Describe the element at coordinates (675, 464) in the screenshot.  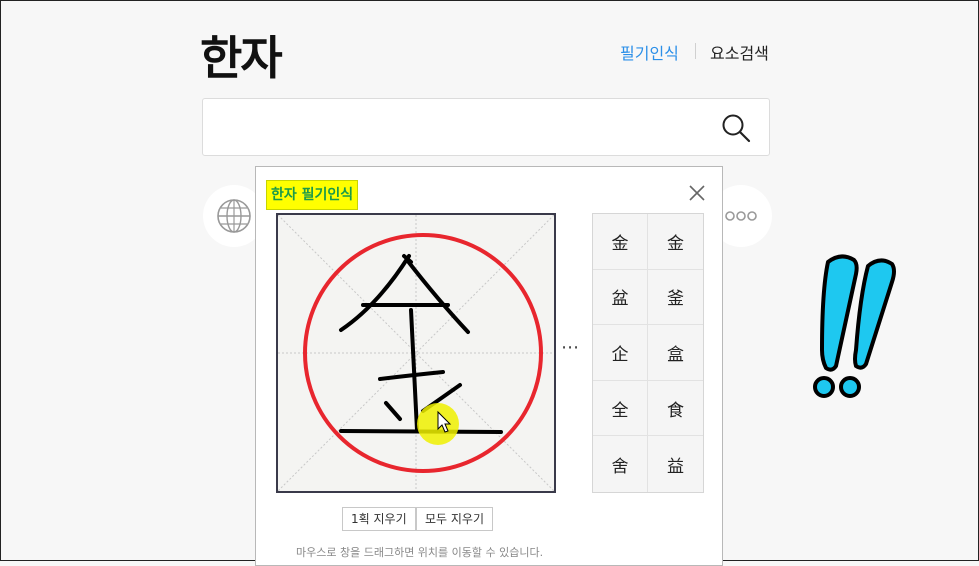
I see `candidate-item: 益` at that location.